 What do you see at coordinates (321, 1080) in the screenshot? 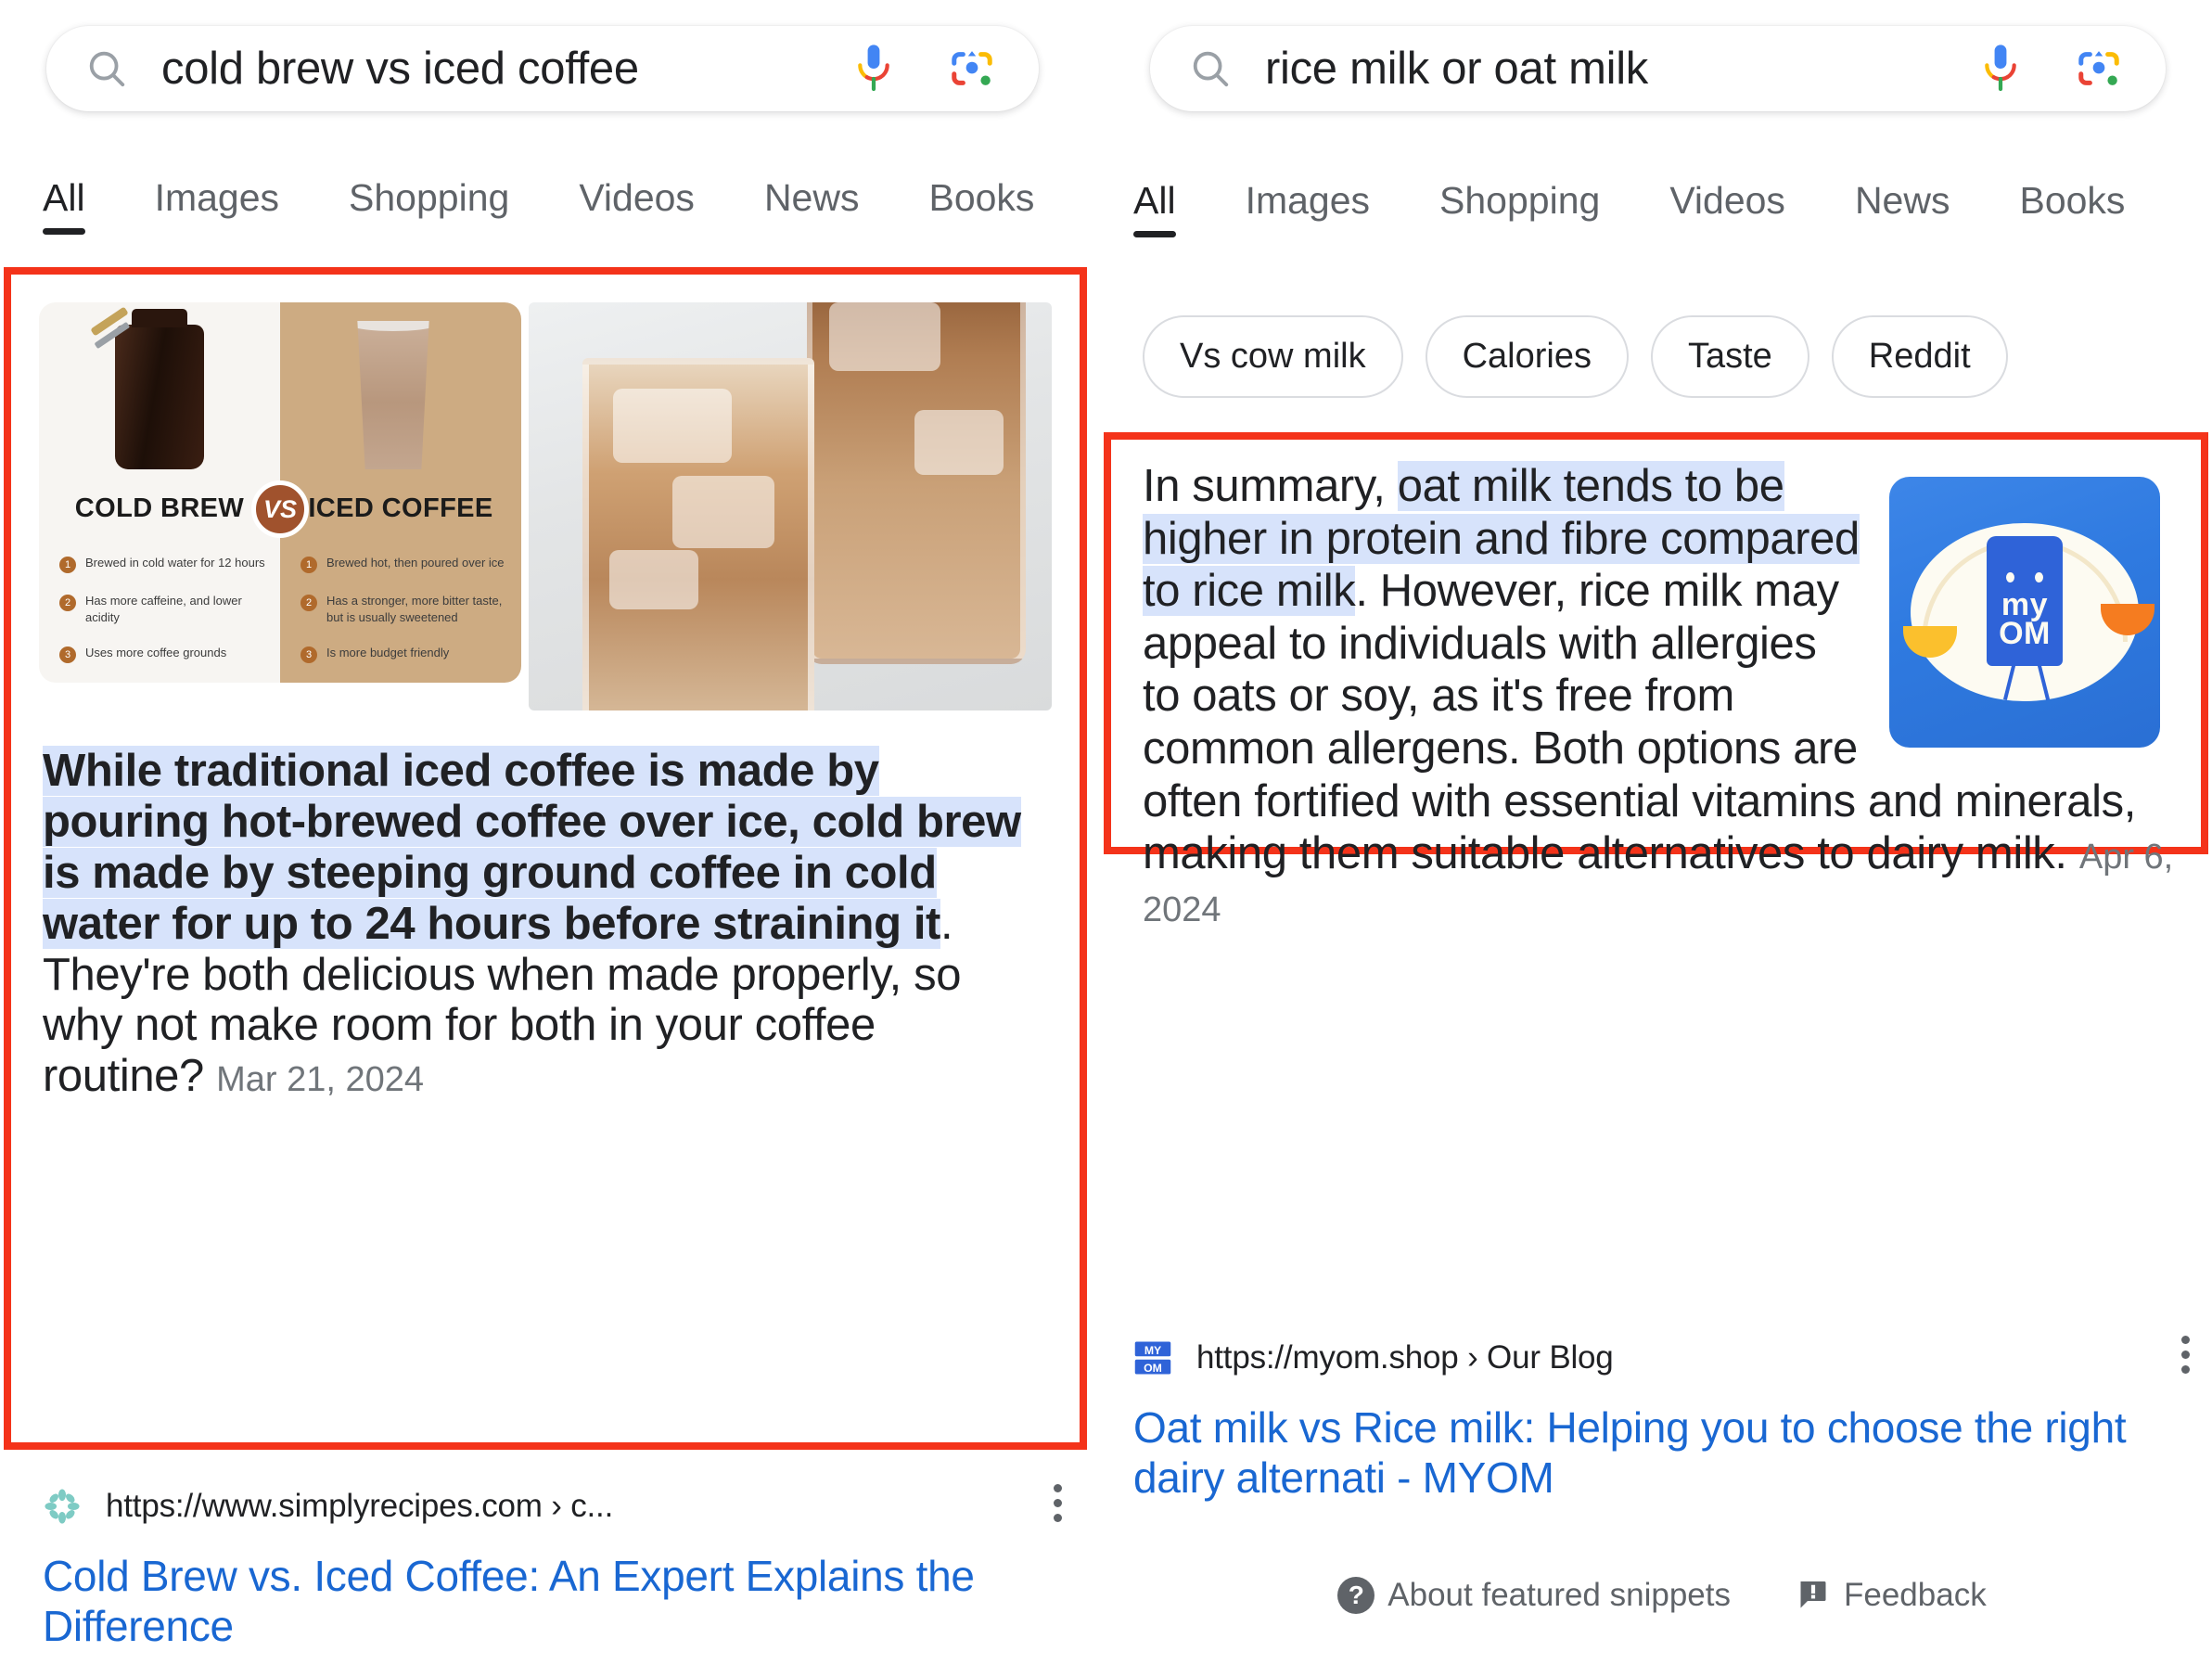
I see `snippet-date-left: Mar 21, 2024` at bounding box center [321, 1080].